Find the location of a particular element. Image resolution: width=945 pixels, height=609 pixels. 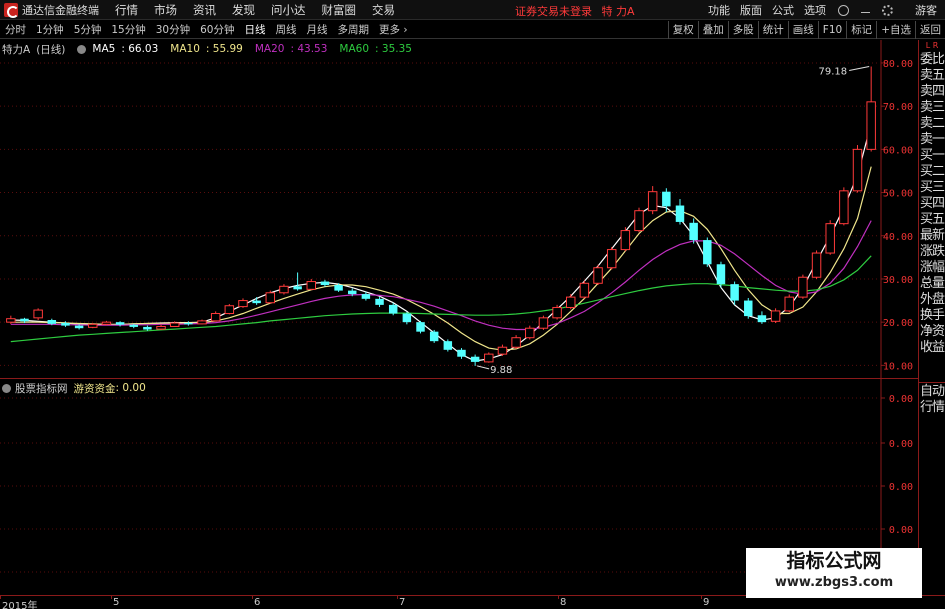

multi-stock-button: 多股 is located at coordinates (742, 30).